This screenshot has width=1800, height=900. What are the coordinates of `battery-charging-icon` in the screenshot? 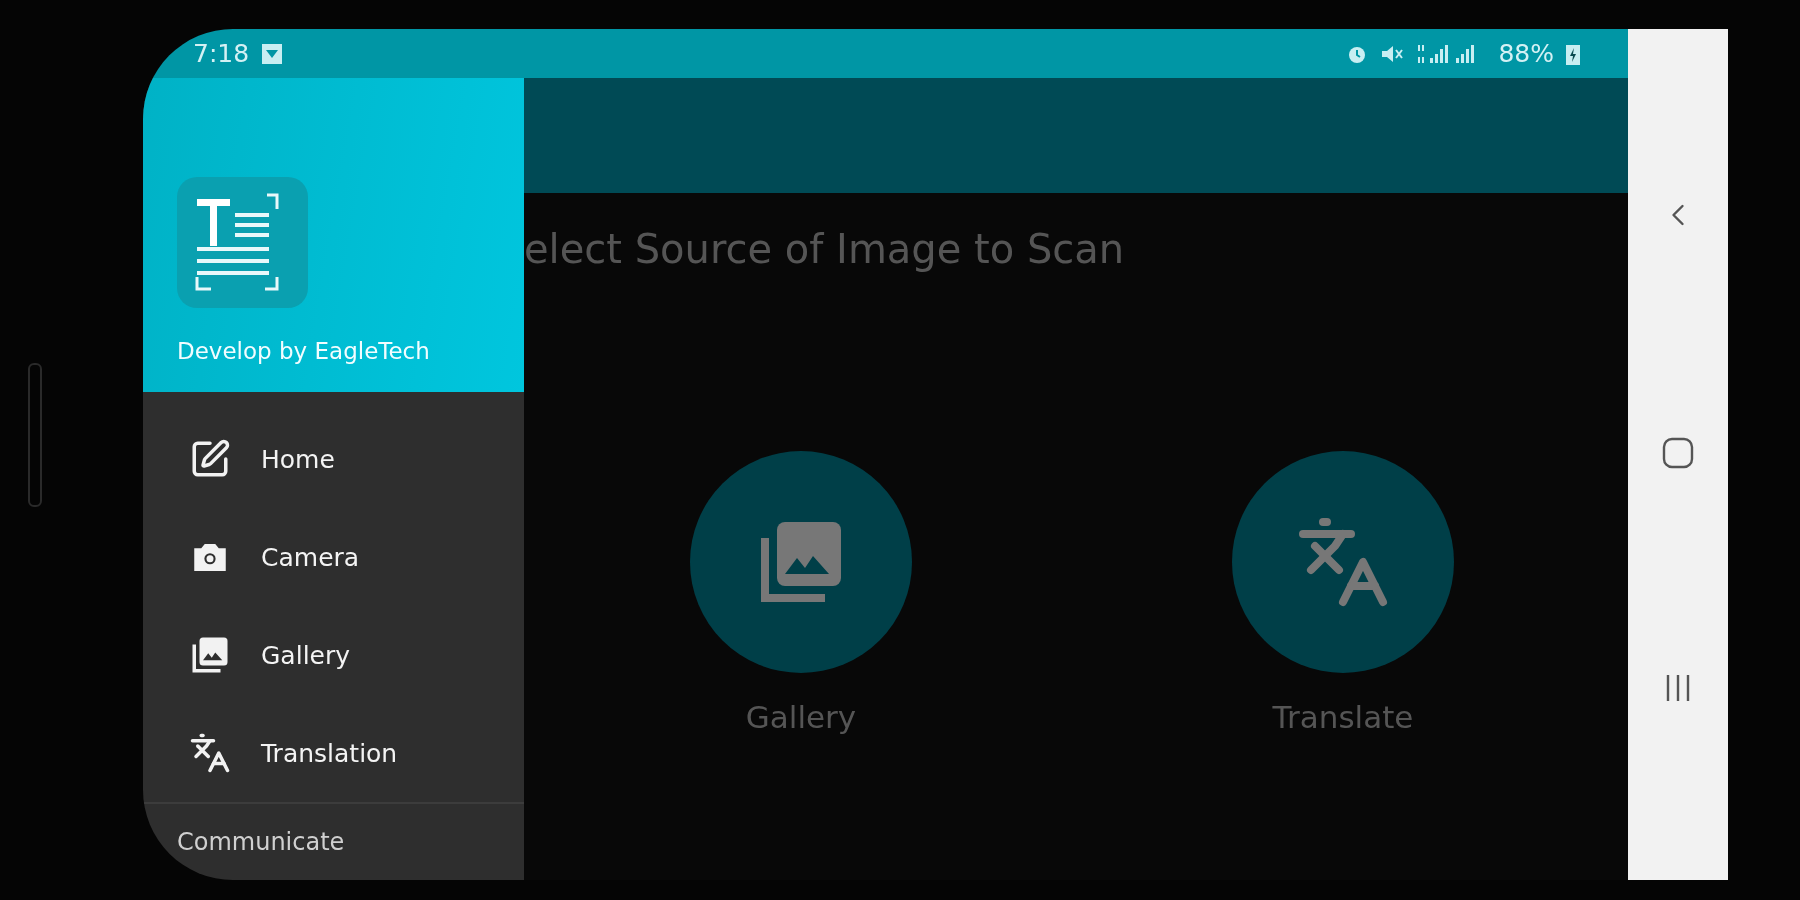 It's located at (1573, 53).